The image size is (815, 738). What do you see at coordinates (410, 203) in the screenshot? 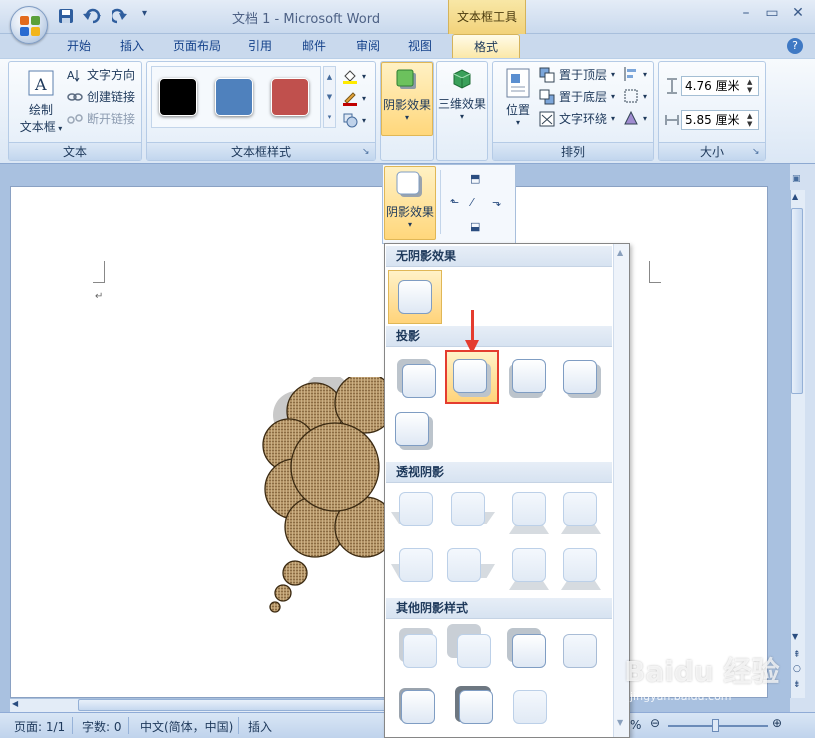
I see `shadow-effect-dropdown-button: 阴影效果 ▾` at bounding box center [410, 203].